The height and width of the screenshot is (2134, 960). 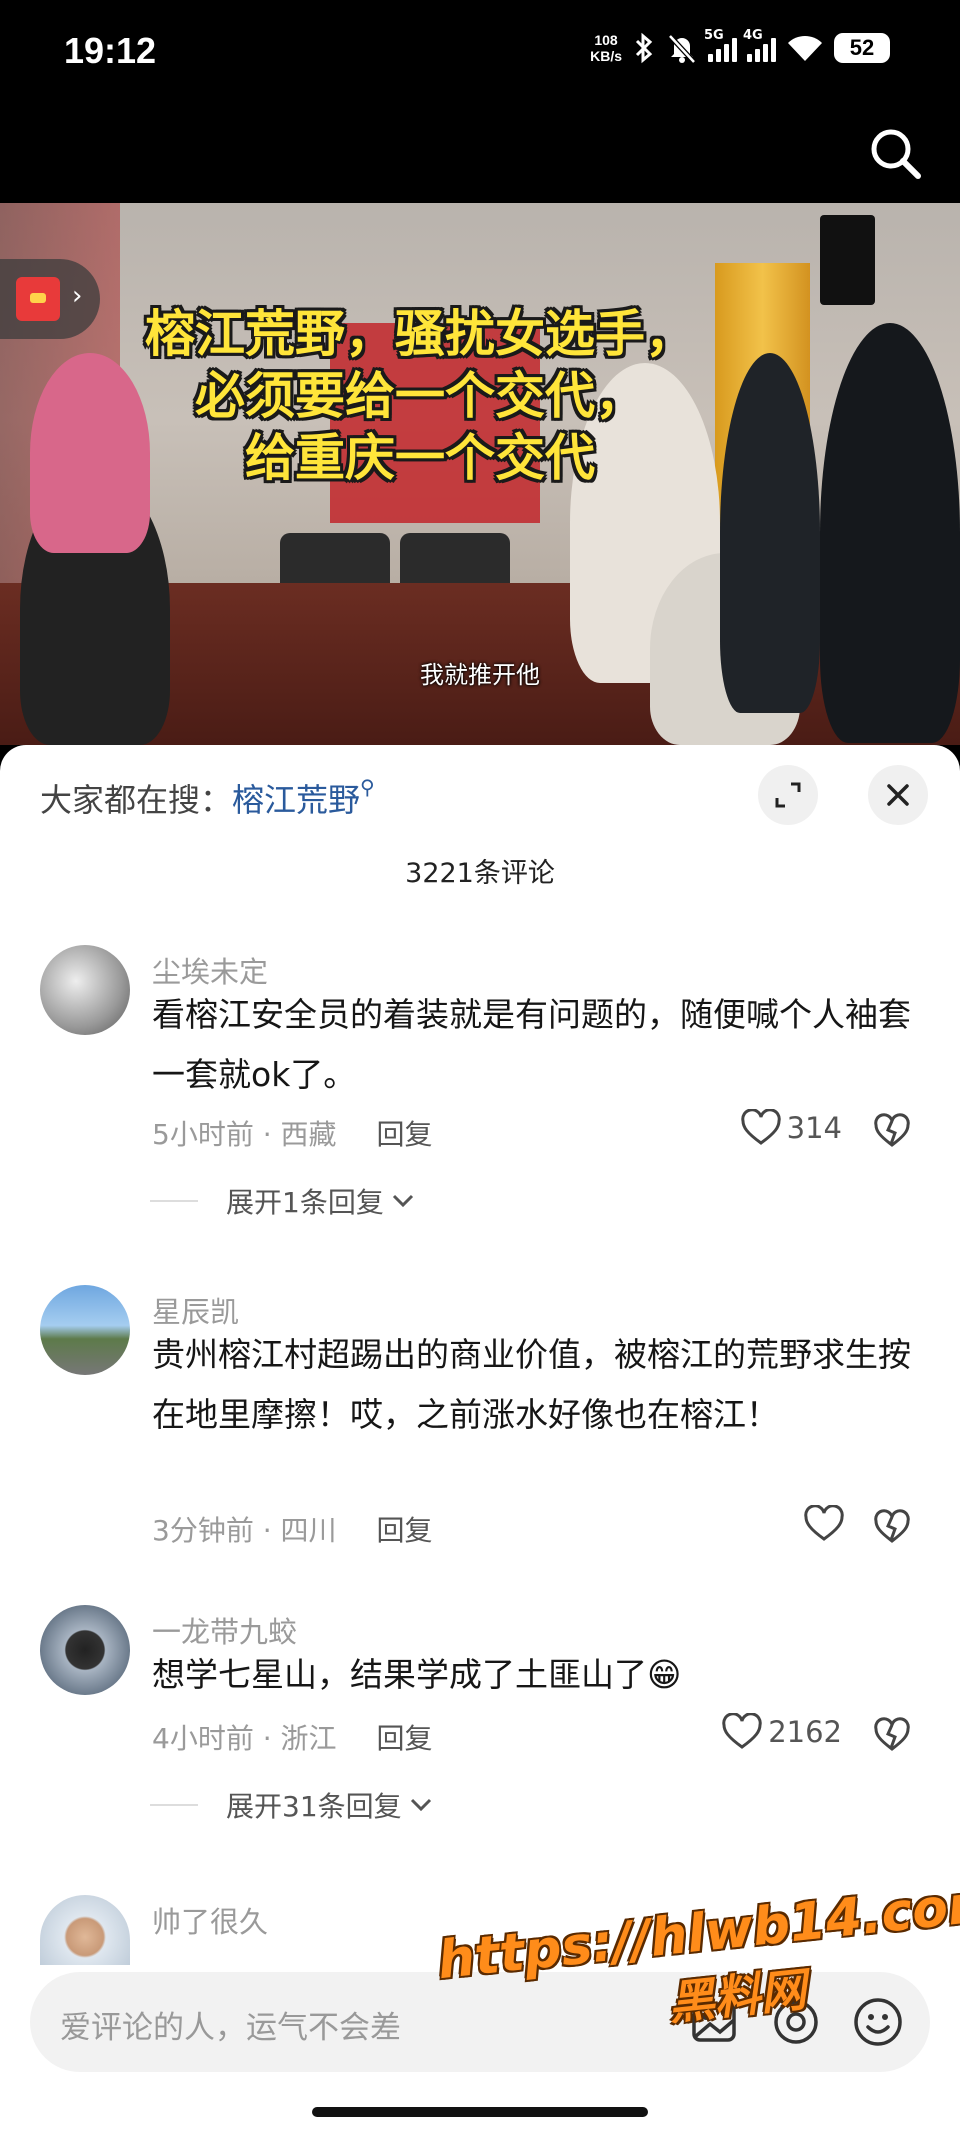 I want to click on trending-search: 大家都在搜：榕江荒野⚲, so click(x=207, y=798).